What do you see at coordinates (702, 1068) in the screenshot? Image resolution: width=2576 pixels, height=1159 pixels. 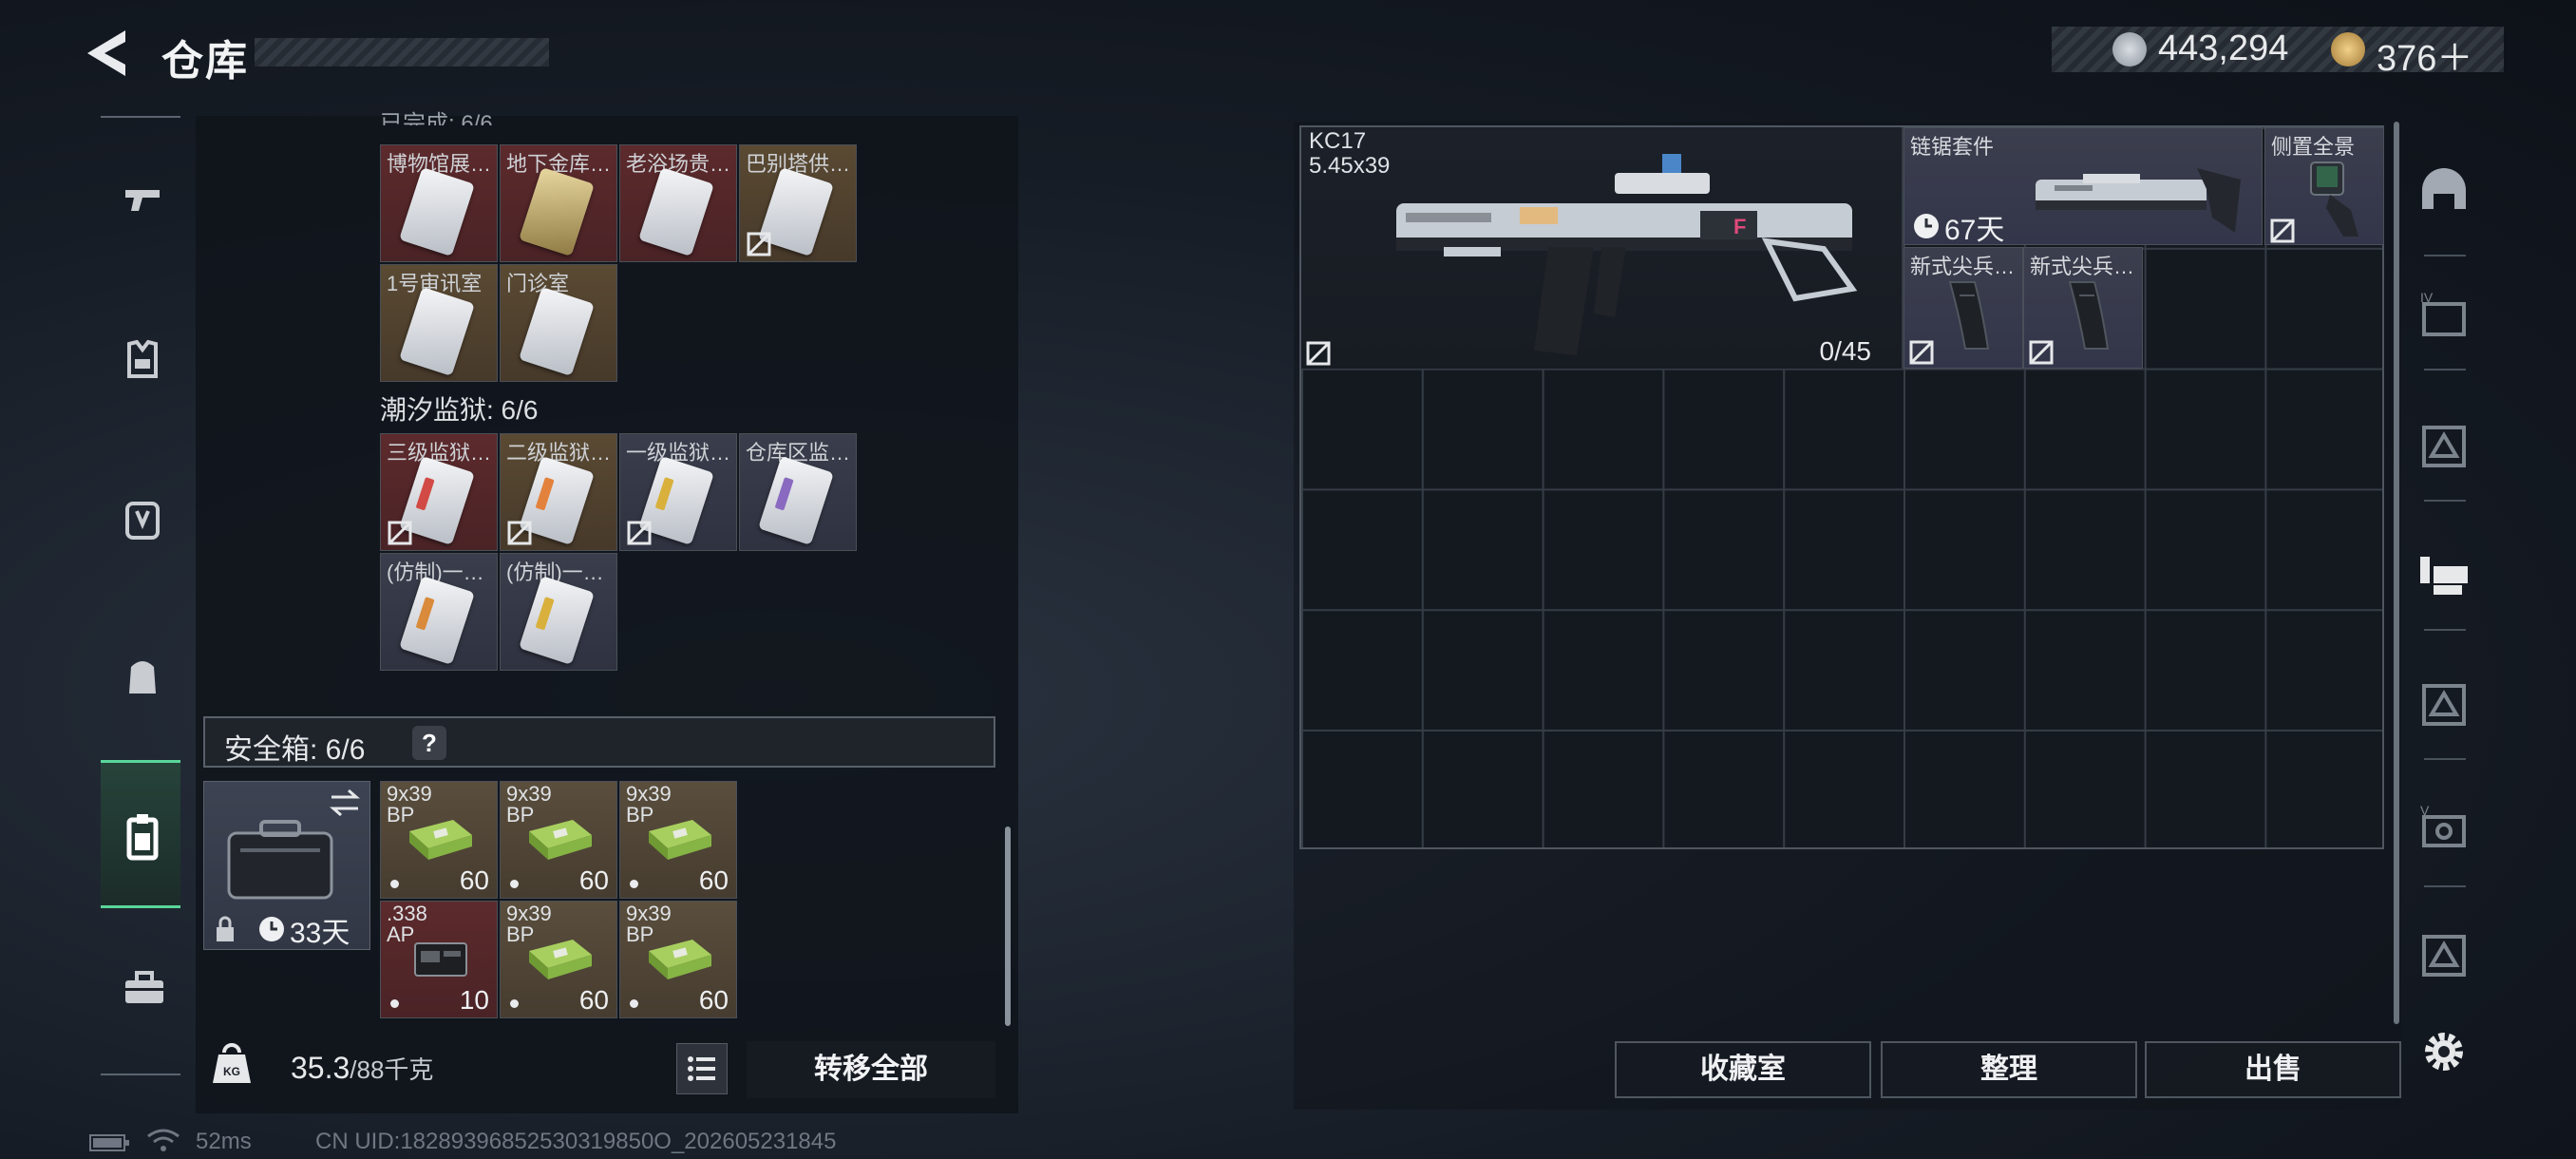 I see `list-view-button` at bounding box center [702, 1068].